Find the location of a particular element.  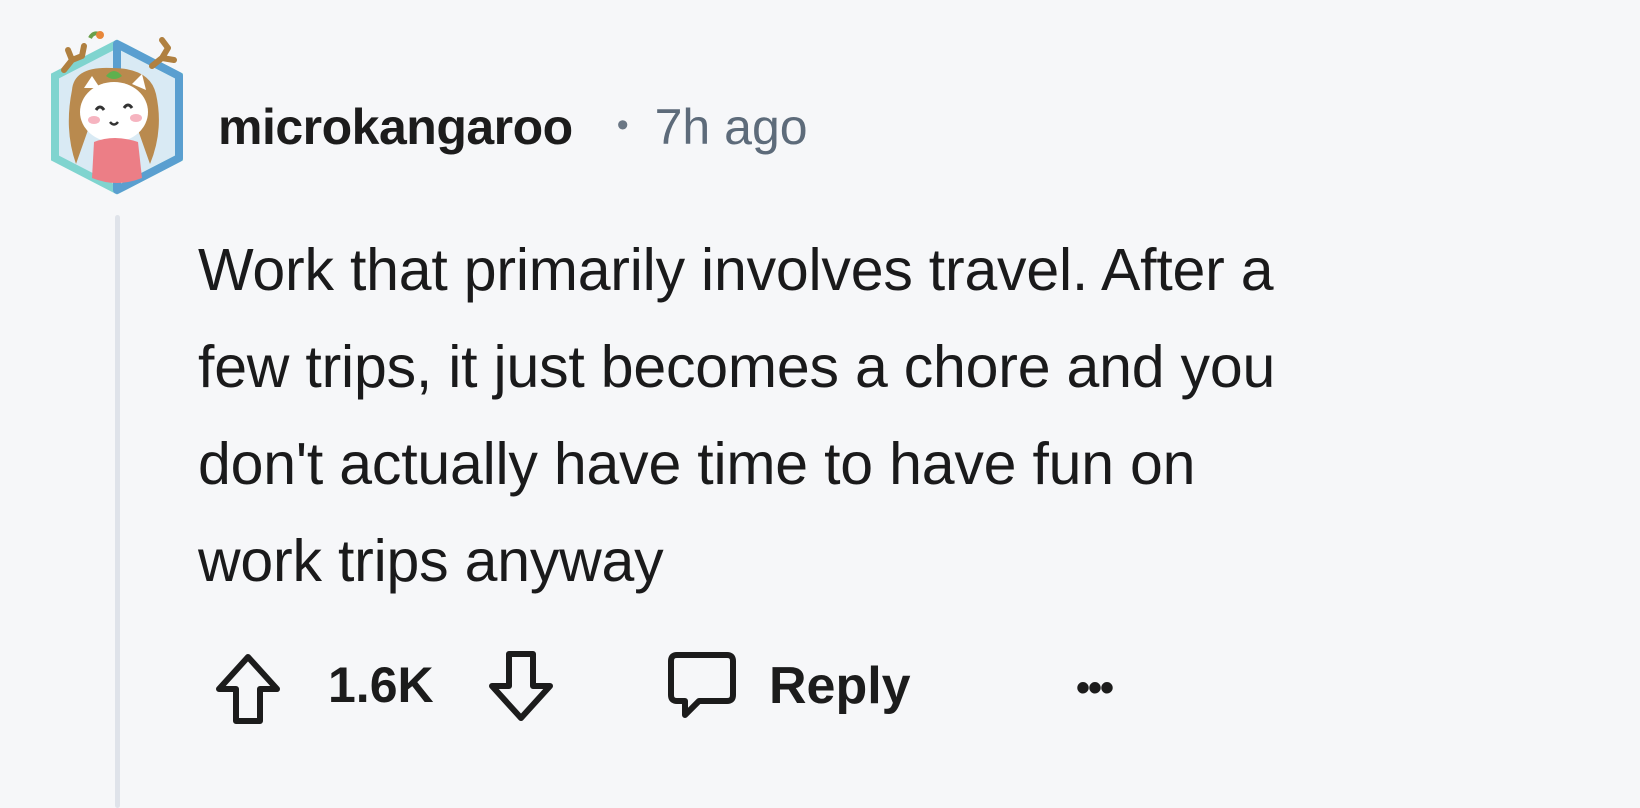

downvote-button is located at coordinates (521, 686).